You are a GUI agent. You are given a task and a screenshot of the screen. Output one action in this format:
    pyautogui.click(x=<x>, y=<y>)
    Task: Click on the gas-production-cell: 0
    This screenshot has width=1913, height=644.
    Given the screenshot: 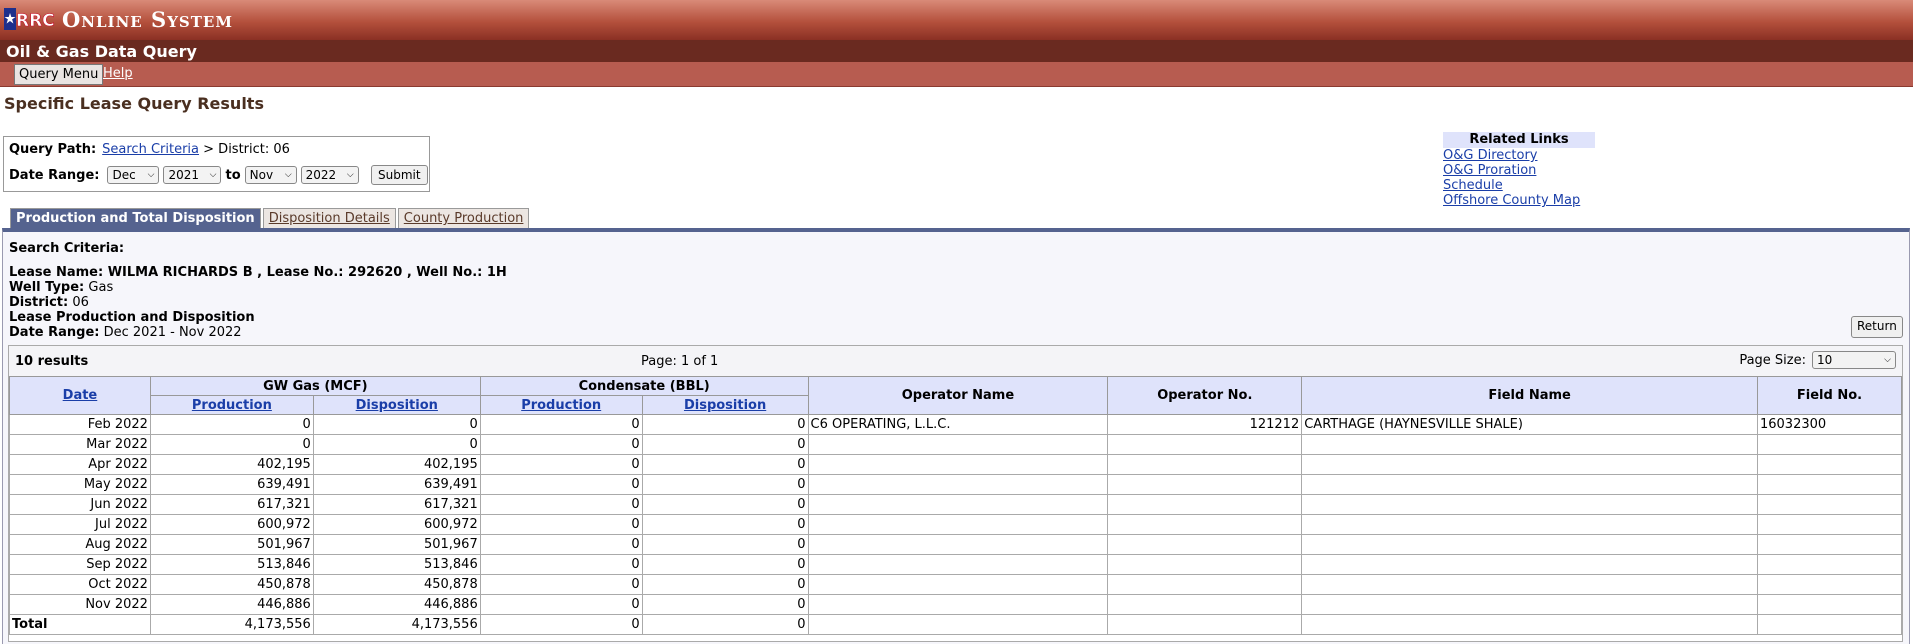 What is the action you would take?
    pyautogui.click(x=231, y=424)
    